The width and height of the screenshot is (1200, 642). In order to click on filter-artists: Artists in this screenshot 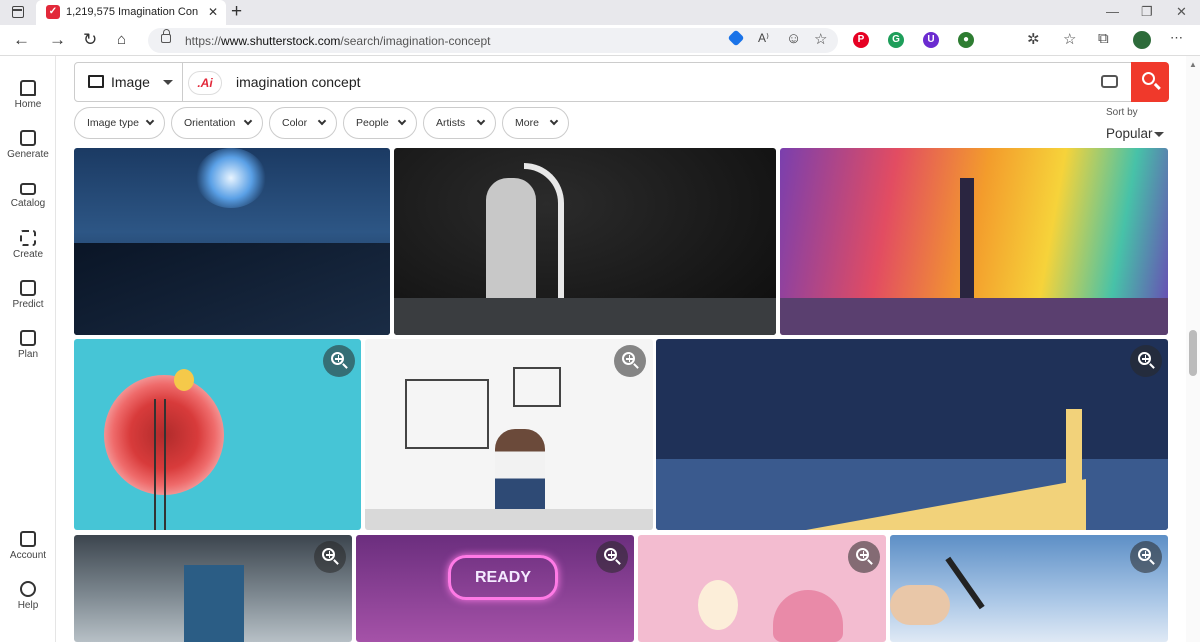, I will do `click(459, 123)`.